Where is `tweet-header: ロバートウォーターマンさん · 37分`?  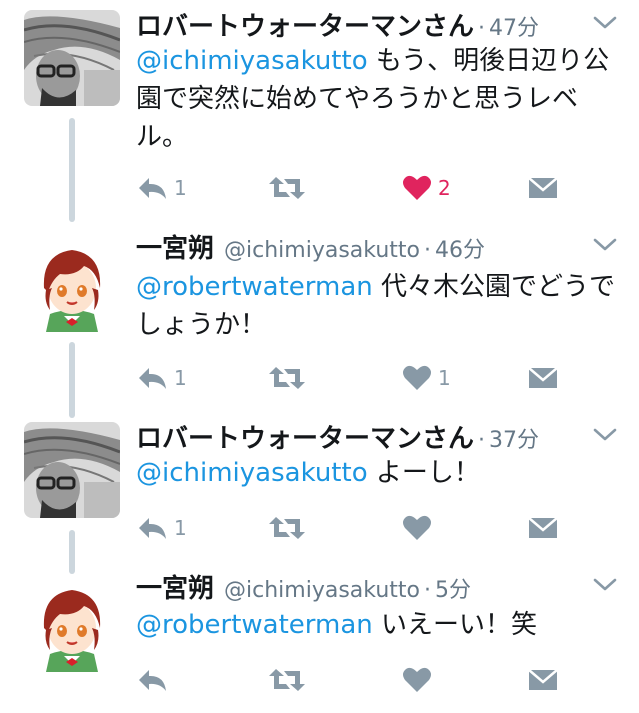 tweet-header: ロバートウォーターマンさん · 37分 is located at coordinates (337, 436).